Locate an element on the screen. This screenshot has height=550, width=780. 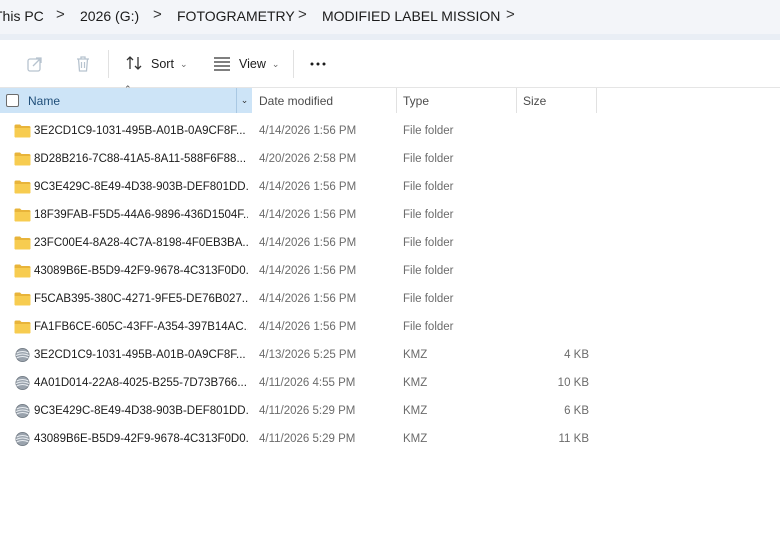
breadcrumb-item-drive: 2026 (G:) is located at coordinates (109, 16).